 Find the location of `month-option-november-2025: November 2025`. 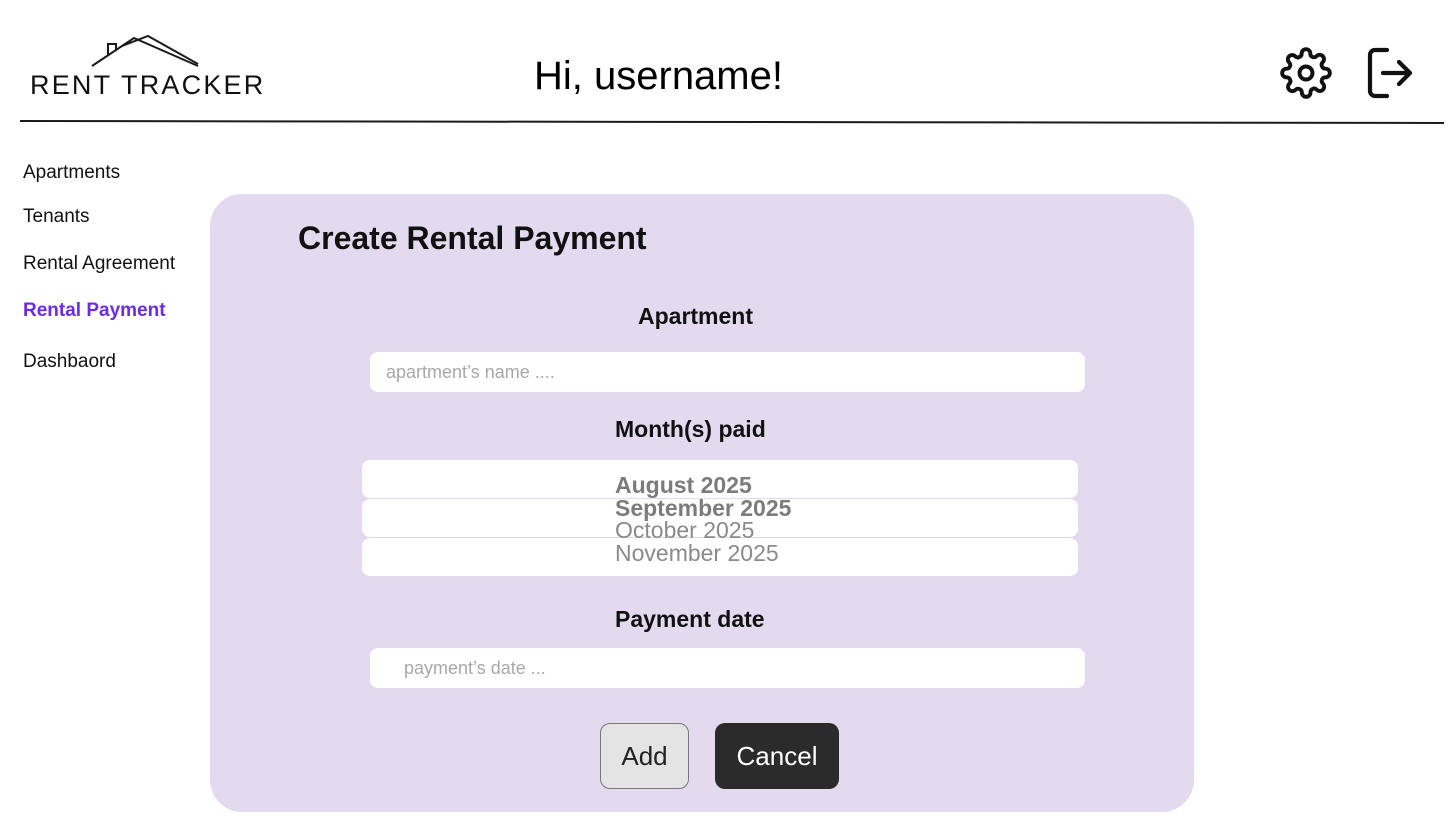

month-option-november-2025: November 2025 is located at coordinates (697, 553).